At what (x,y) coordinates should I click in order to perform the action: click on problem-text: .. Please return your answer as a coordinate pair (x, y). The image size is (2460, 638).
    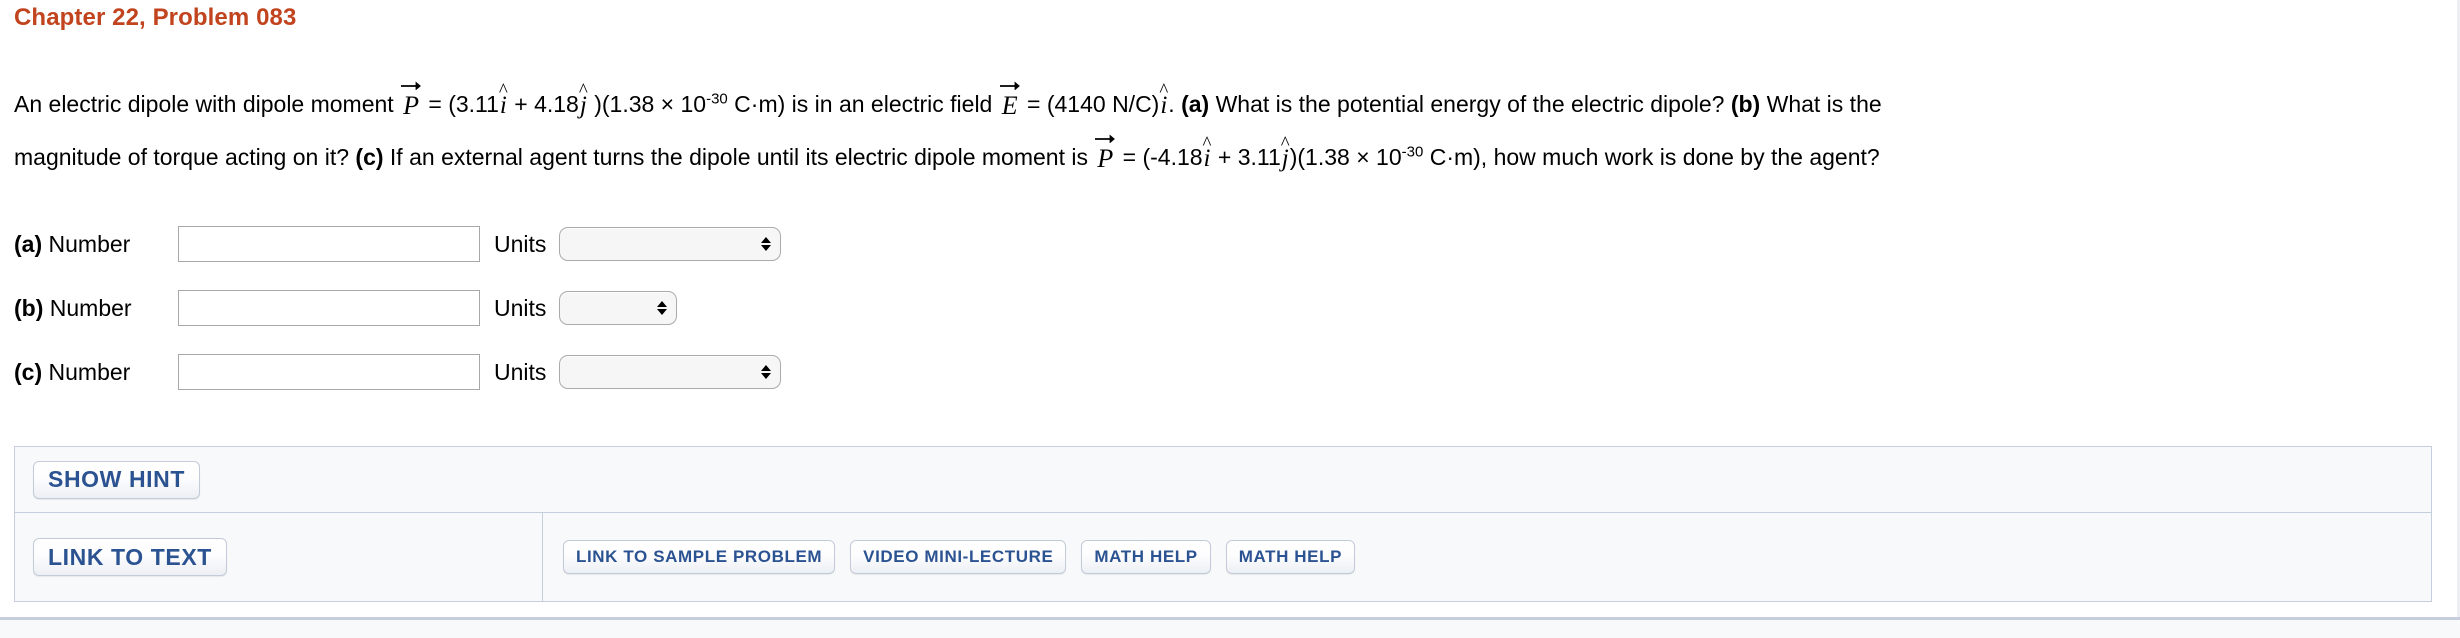
    Looking at the image, I should click on (1175, 104).